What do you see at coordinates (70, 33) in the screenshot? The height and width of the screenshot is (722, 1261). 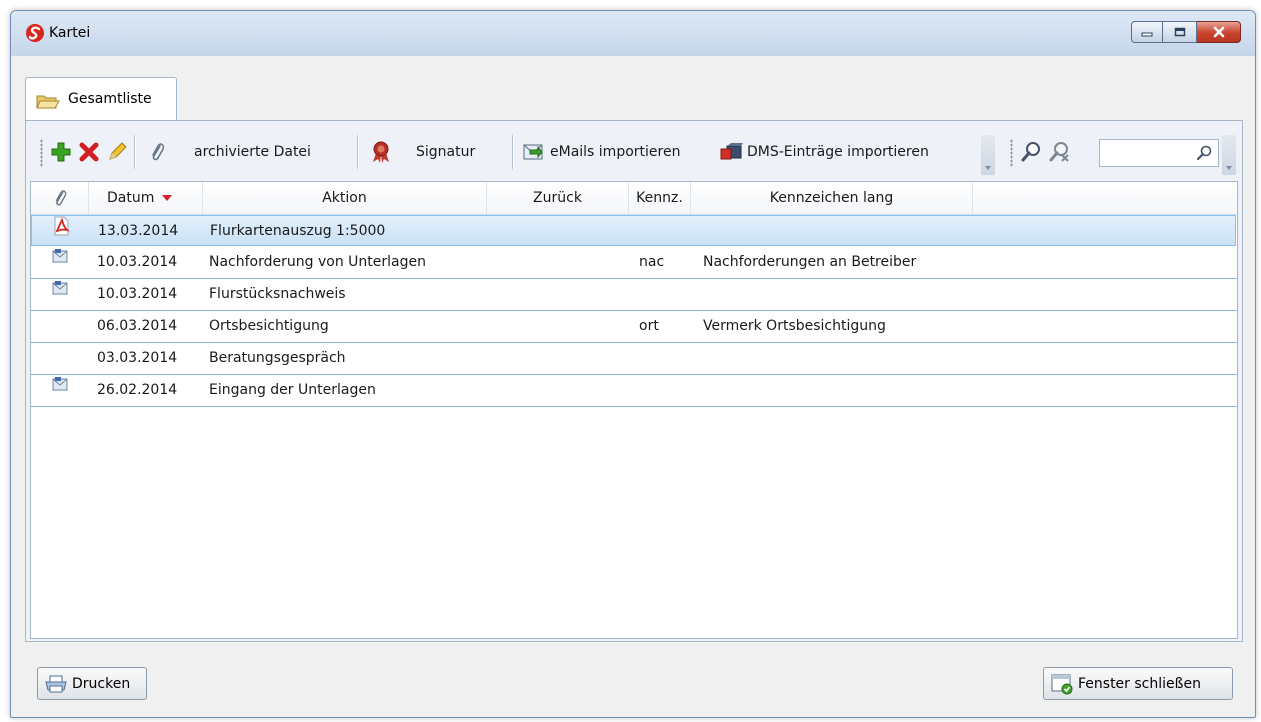 I see `window-title: Kartei` at bounding box center [70, 33].